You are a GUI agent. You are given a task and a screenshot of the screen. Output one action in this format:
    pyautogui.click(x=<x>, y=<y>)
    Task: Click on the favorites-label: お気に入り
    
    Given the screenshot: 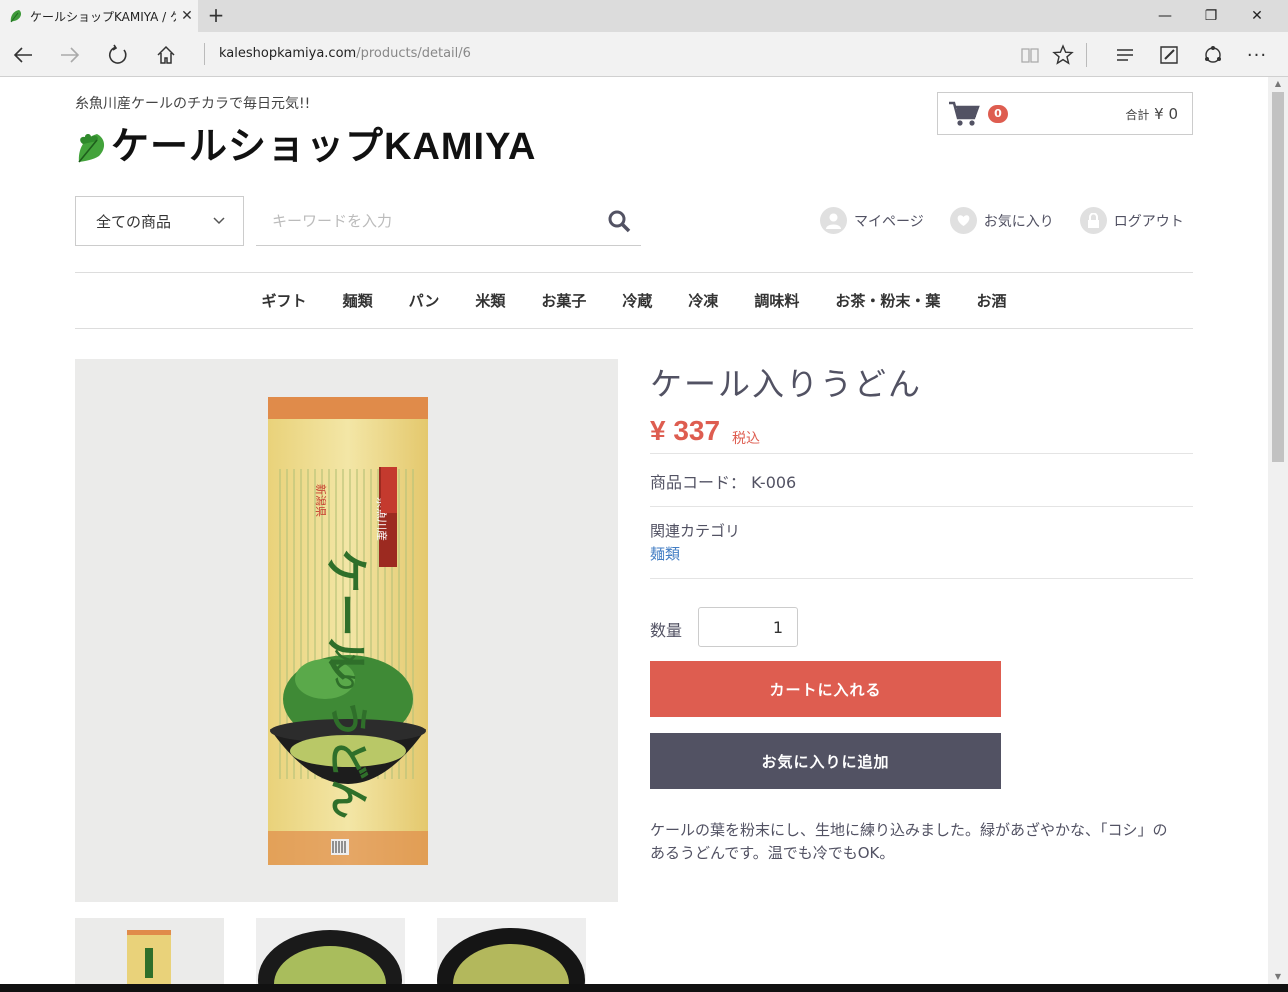 What is the action you would take?
    pyautogui.click(x=1018, y=221)
    